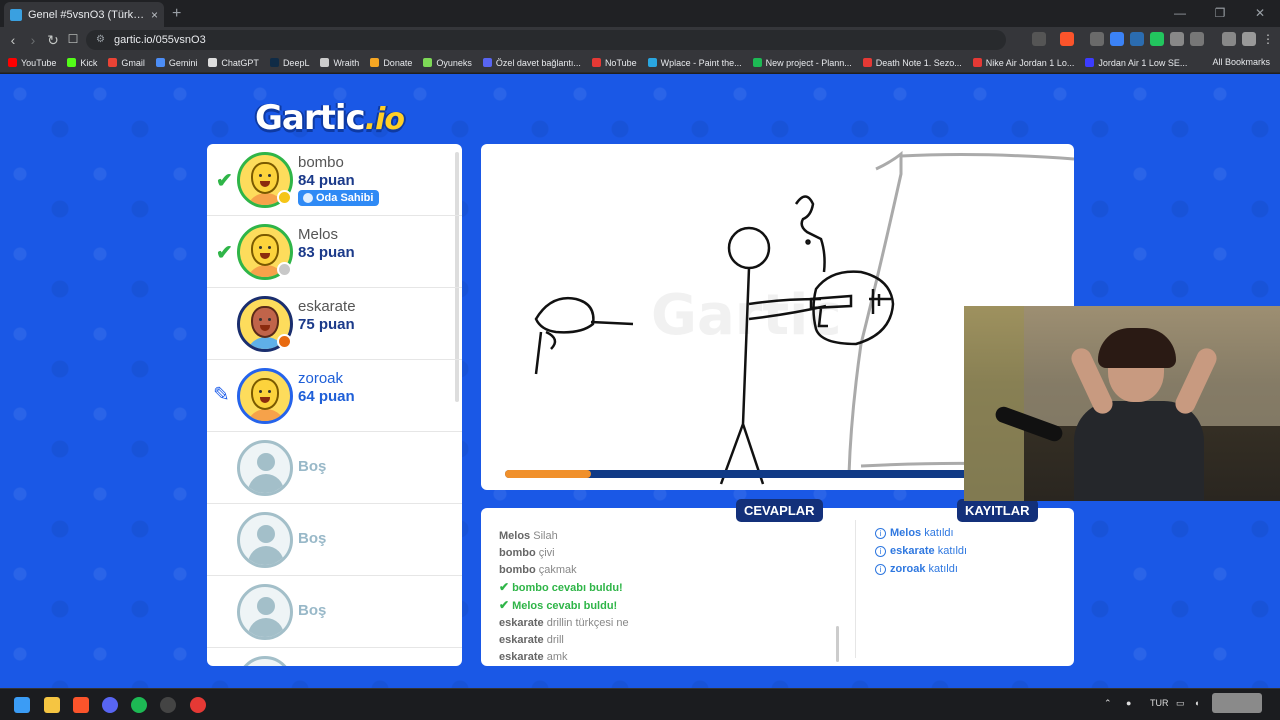 The height and width of the screenshot is (720, 1280). Describe the element at coordinates (139, 705) in the screenshot. I see `spotify-icon` at that location.